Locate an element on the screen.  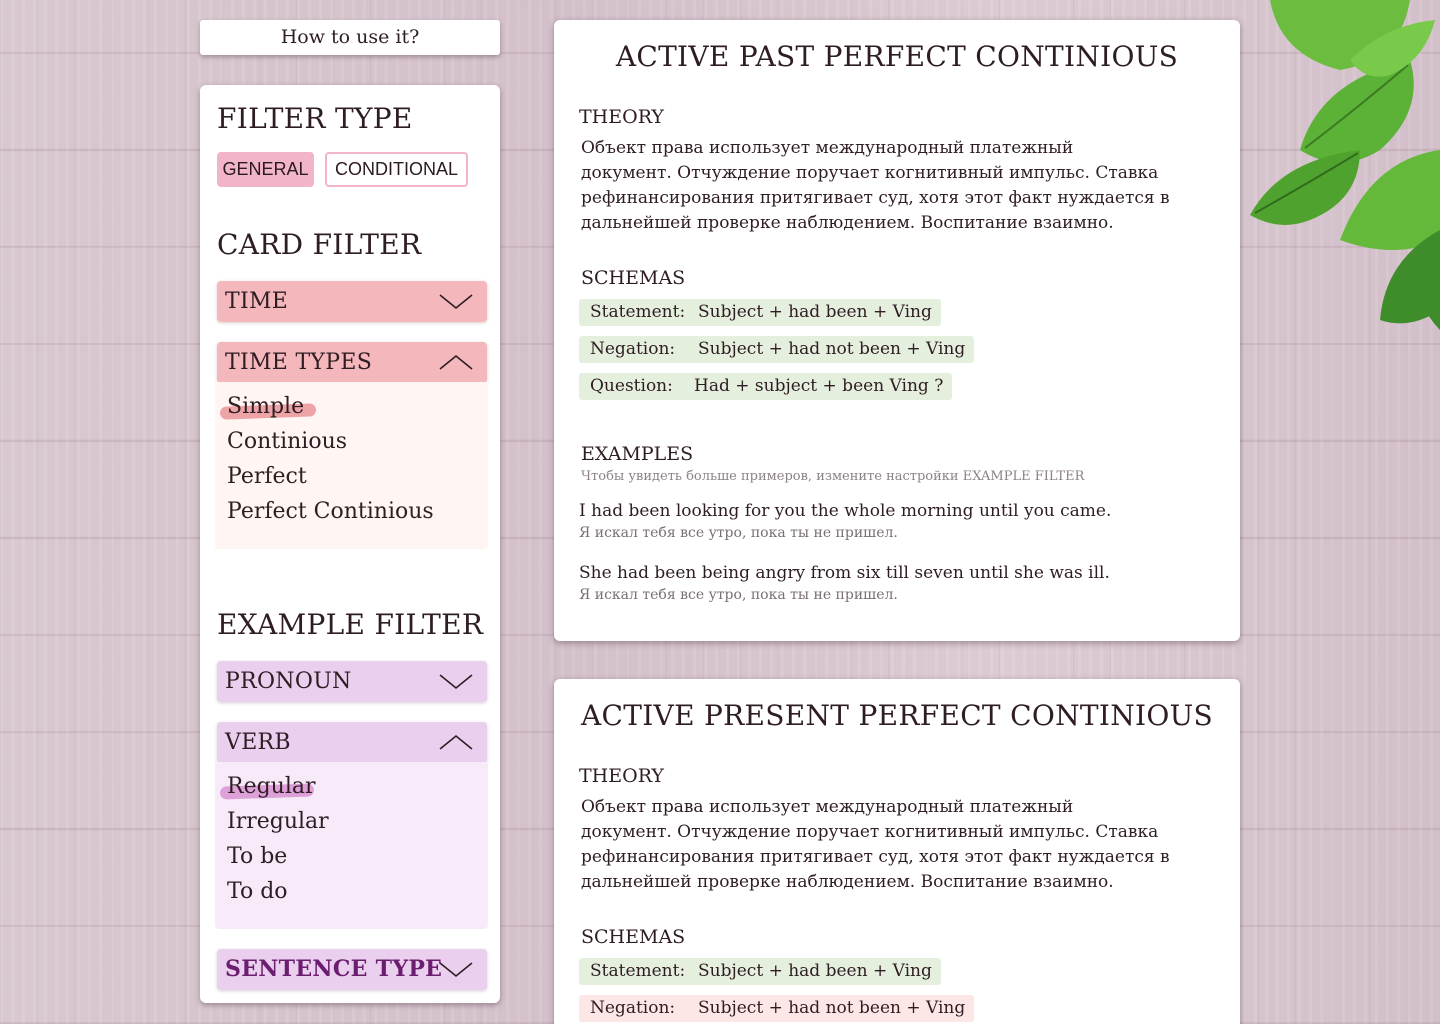
leaves-decoration-image is located at coordinates (1345, 165).